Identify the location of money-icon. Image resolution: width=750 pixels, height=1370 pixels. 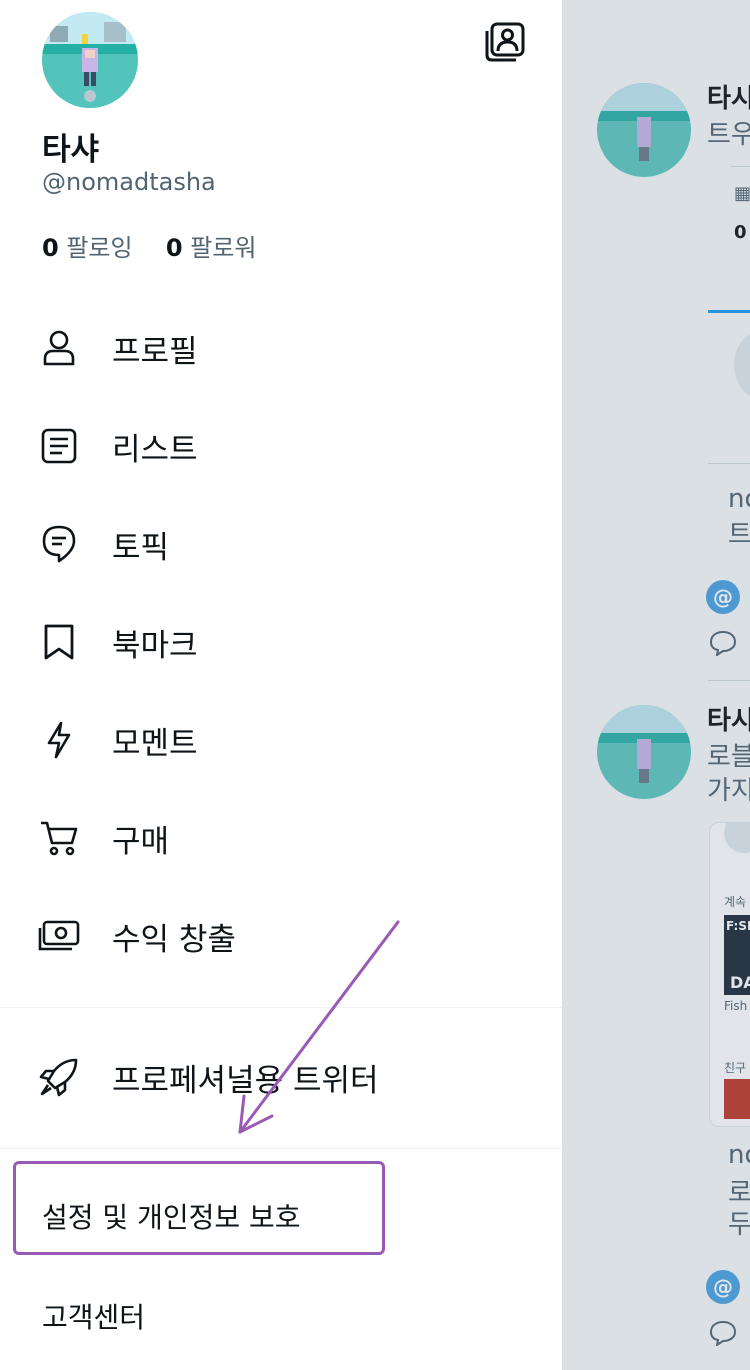
(59, 936).